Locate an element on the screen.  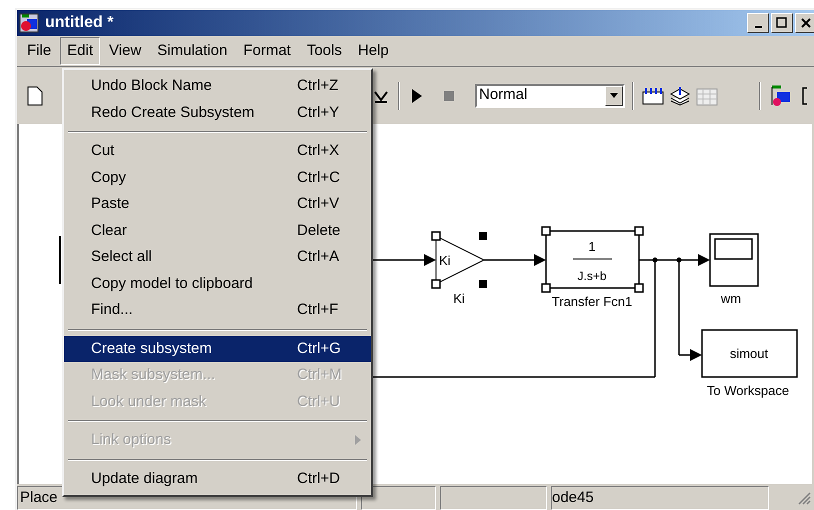
minimize-button is located at coordinates (758, 23).